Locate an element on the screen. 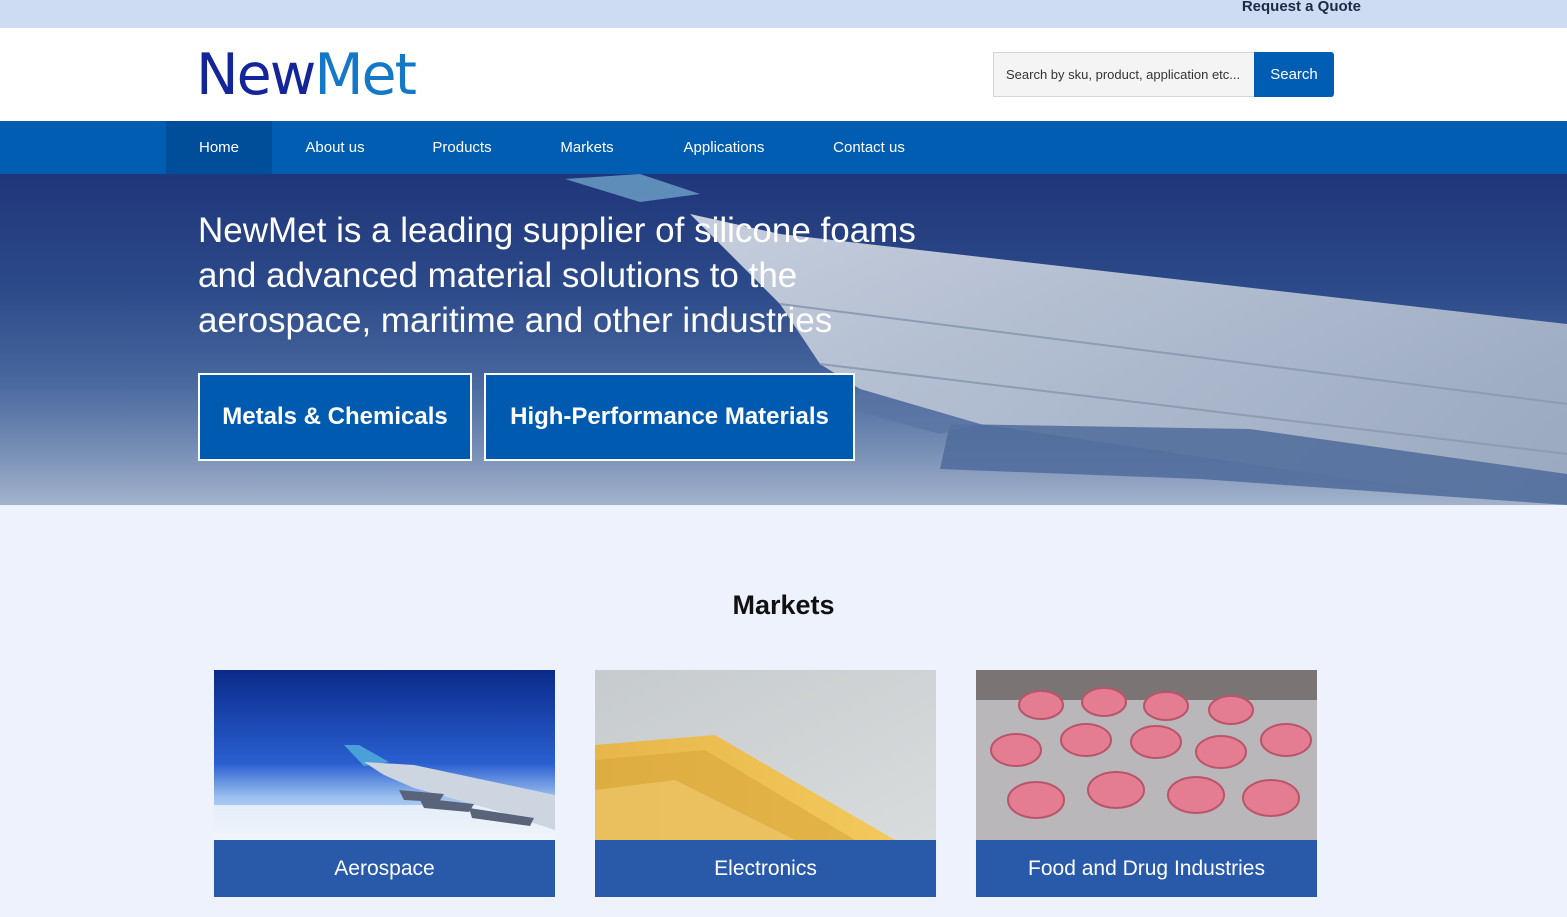 The image size is (1567, 917). logo-text-new: New is located at coordinates (256, 75).